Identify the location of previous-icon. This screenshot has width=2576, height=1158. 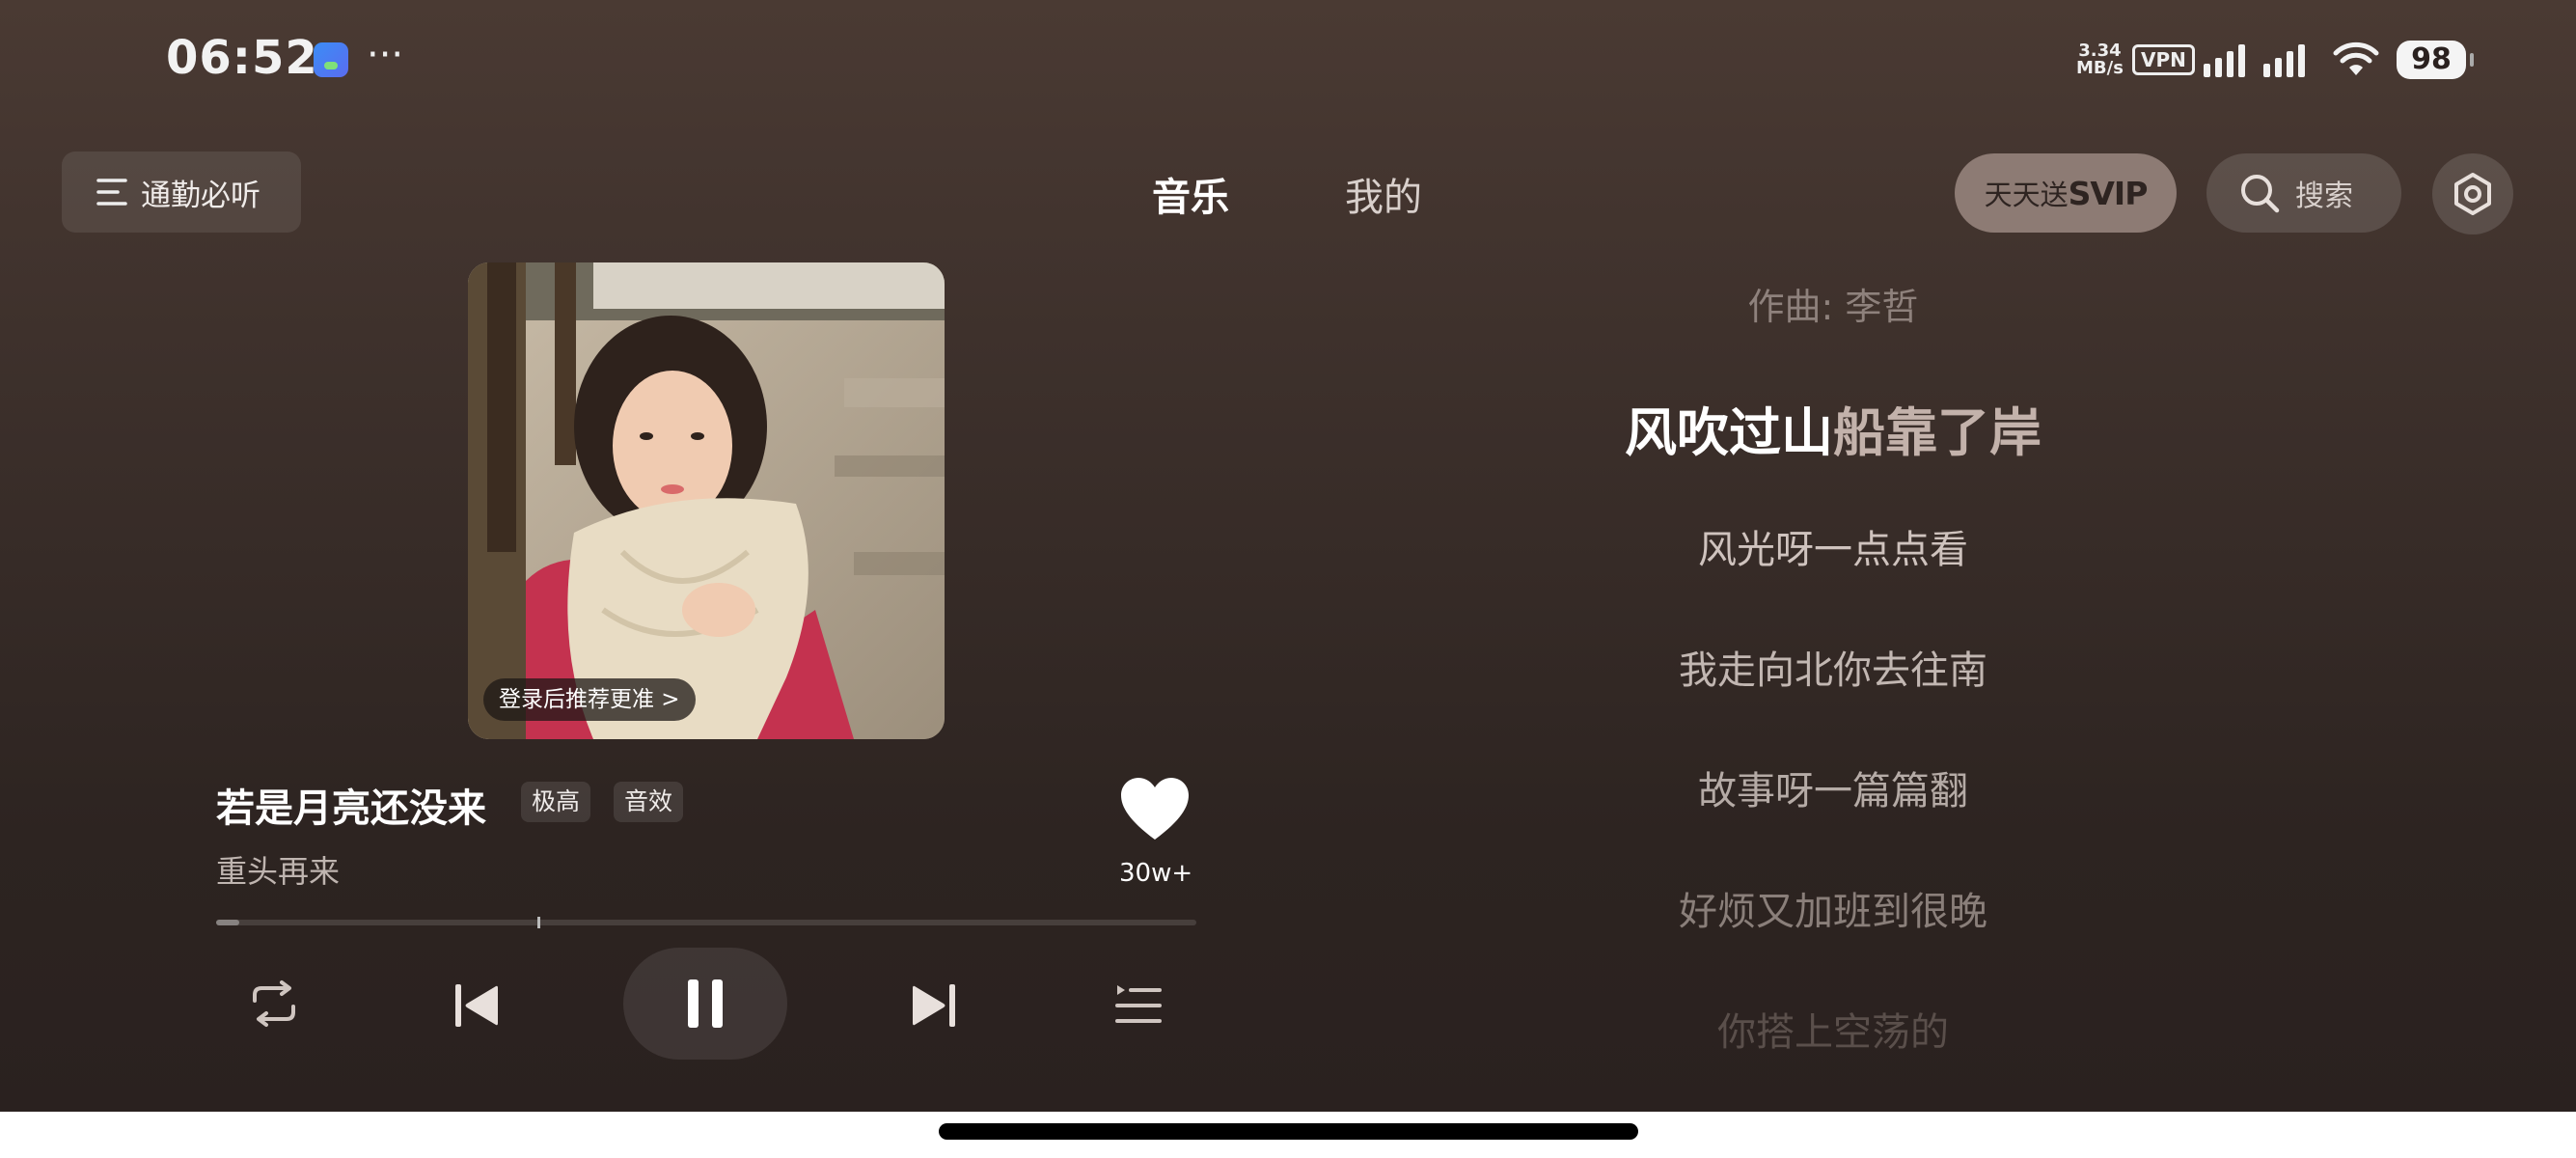
(477, 1005).